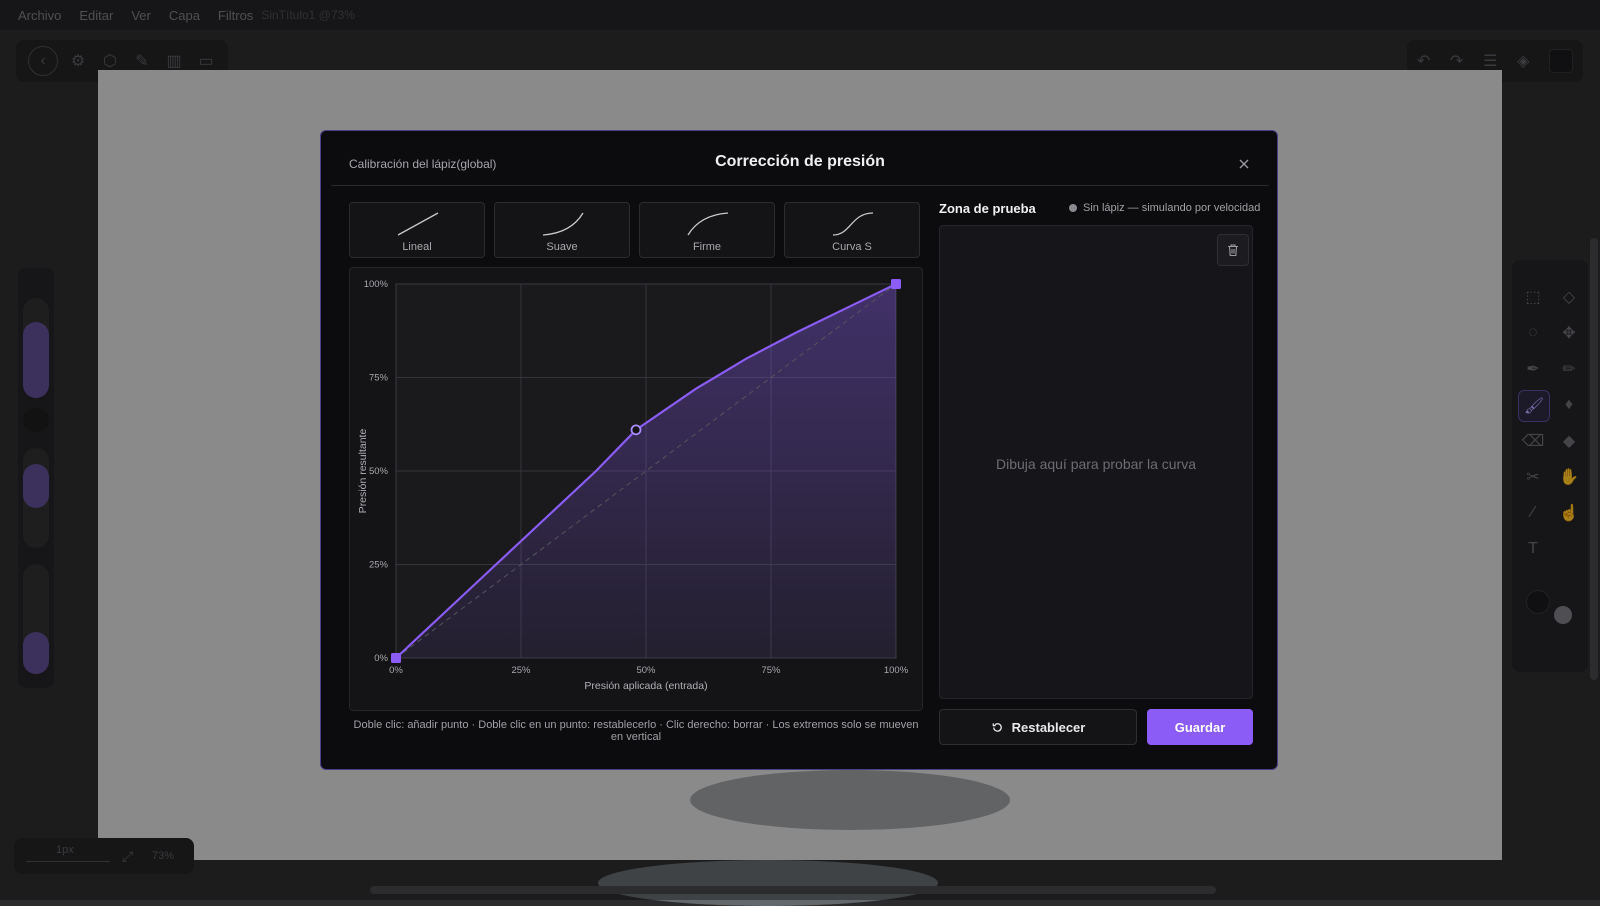 This screenshot has width=1600, height=906. What do you see at coordinates (852, 247) in the screenshot?
I see `preset-label: Curva S` at bounding box center [852, 247].